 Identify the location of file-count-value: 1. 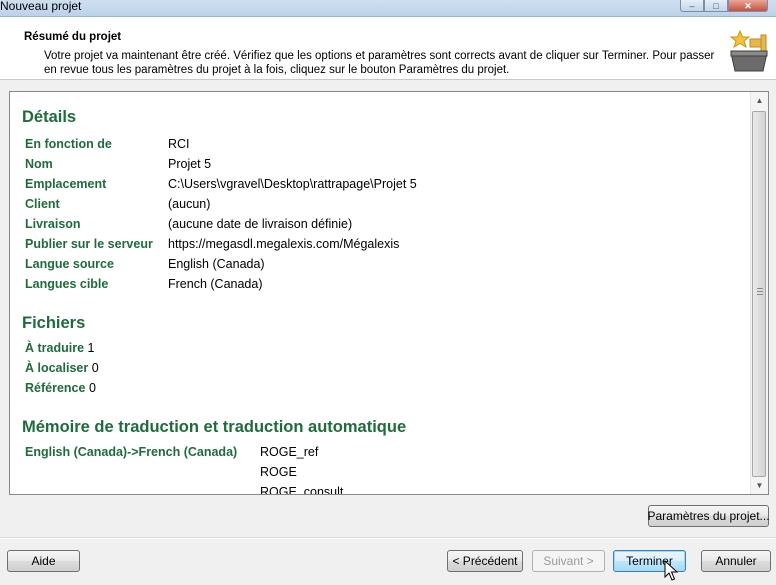
(91, 348).